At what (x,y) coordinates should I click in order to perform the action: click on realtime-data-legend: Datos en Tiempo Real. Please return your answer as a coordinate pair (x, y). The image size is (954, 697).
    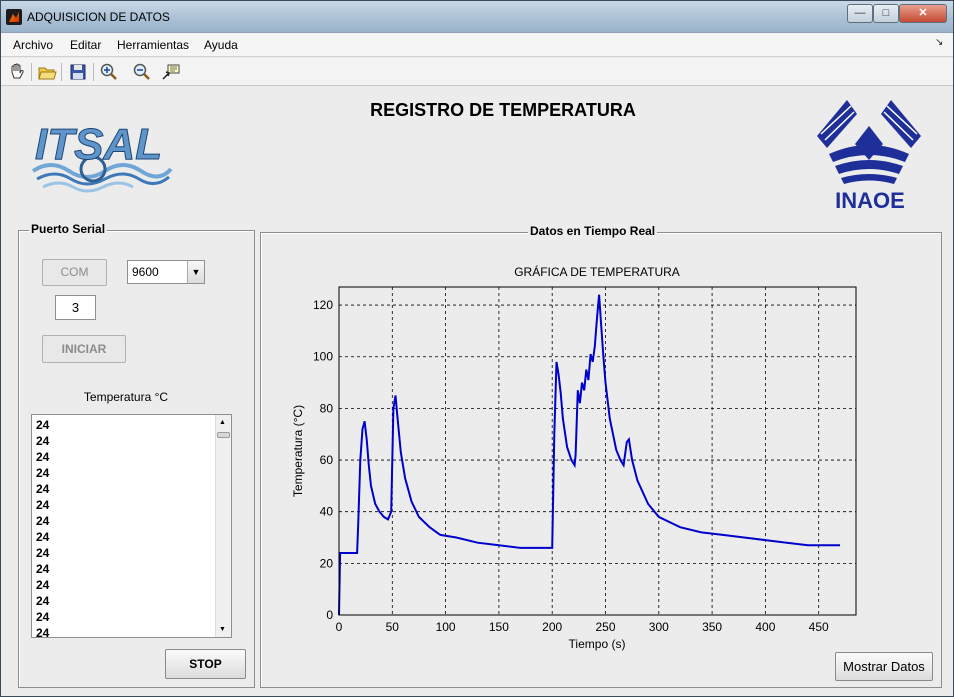
    Looking at the image, I should click on (593, 231).